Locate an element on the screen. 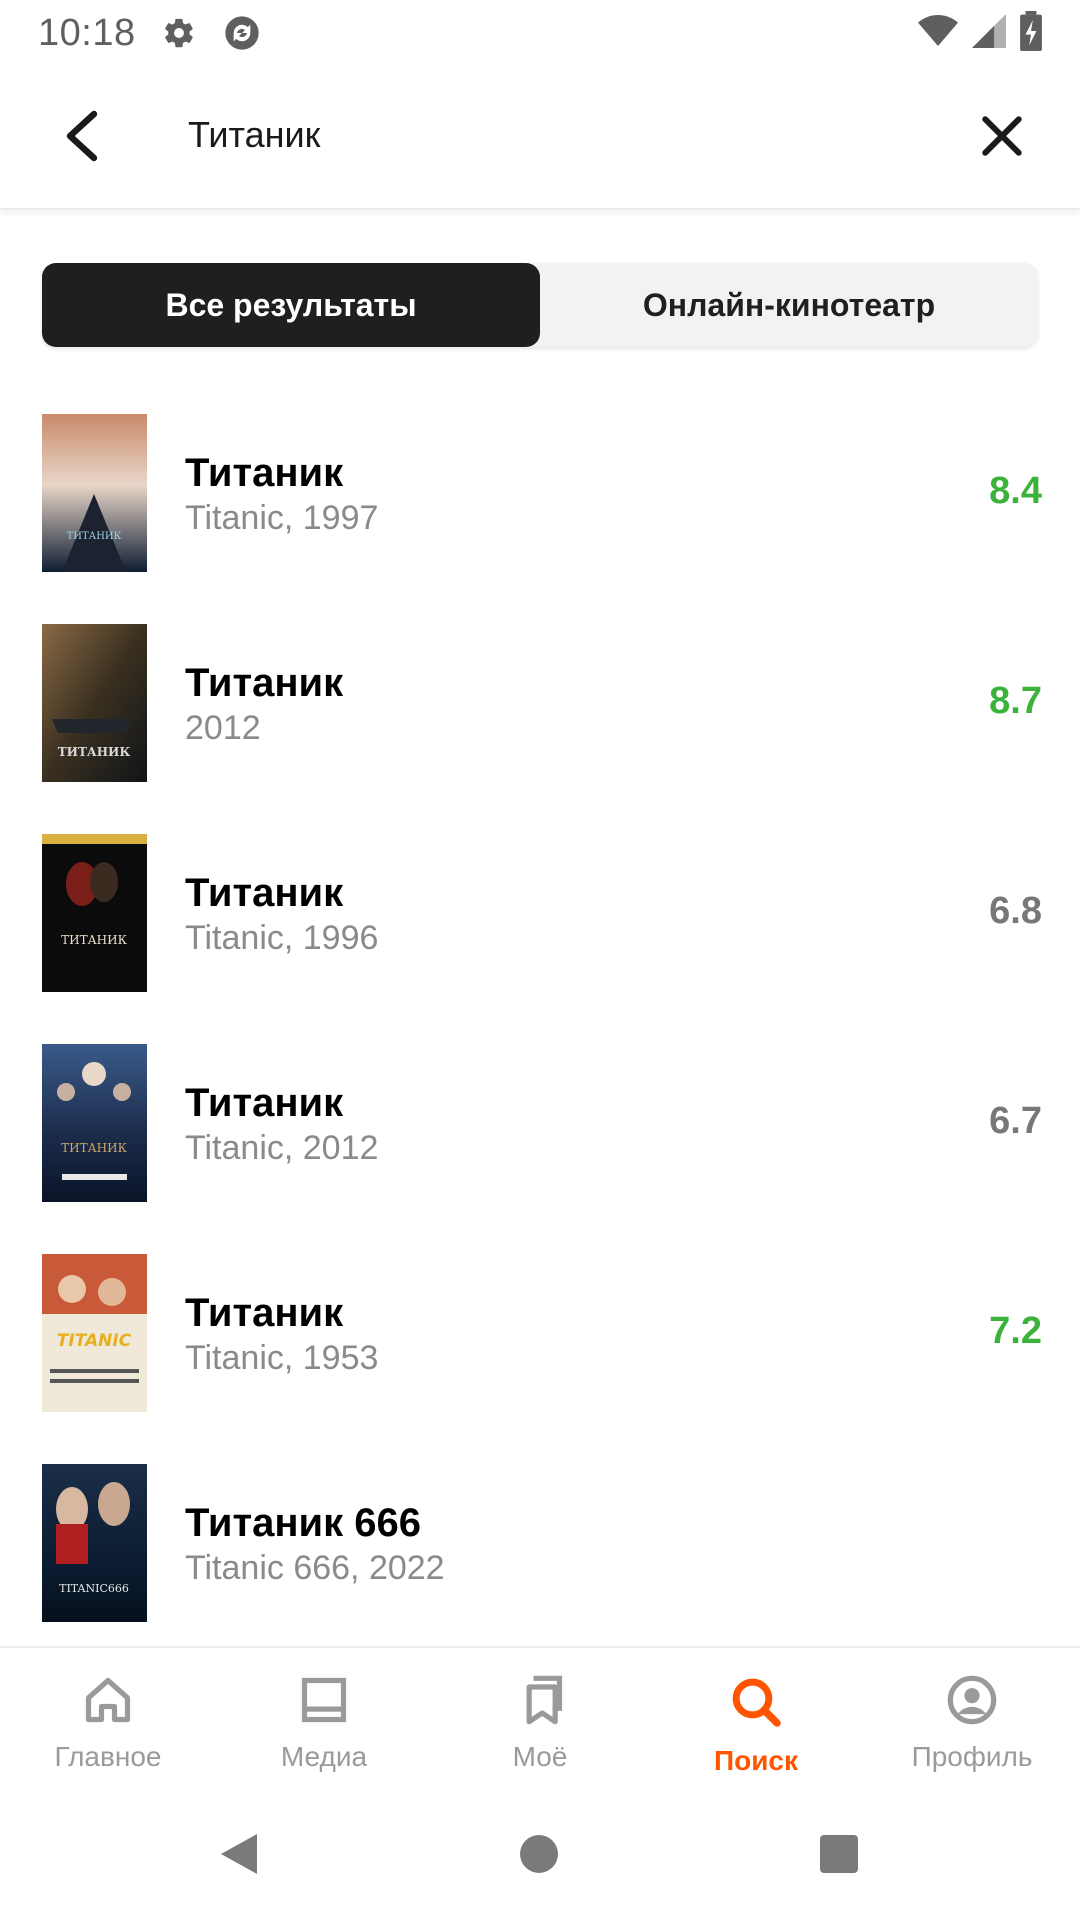  close-icon is located at coordinates (1002, 138).